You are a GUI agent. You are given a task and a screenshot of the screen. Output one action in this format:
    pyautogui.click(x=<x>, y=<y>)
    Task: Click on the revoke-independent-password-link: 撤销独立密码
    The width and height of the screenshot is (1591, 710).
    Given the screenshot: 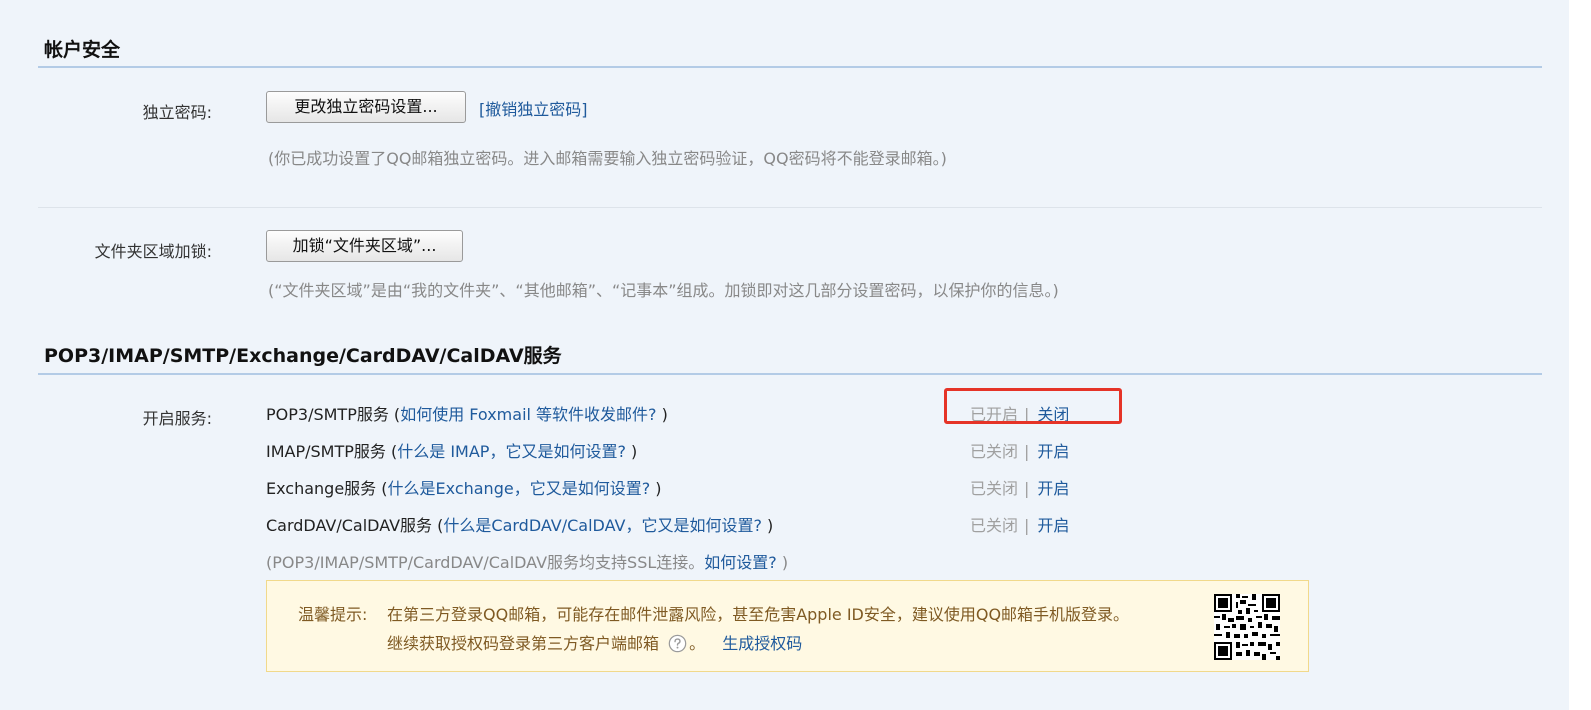 What is the action you would take?
    pyautogui.click(x=533, y=109)
    